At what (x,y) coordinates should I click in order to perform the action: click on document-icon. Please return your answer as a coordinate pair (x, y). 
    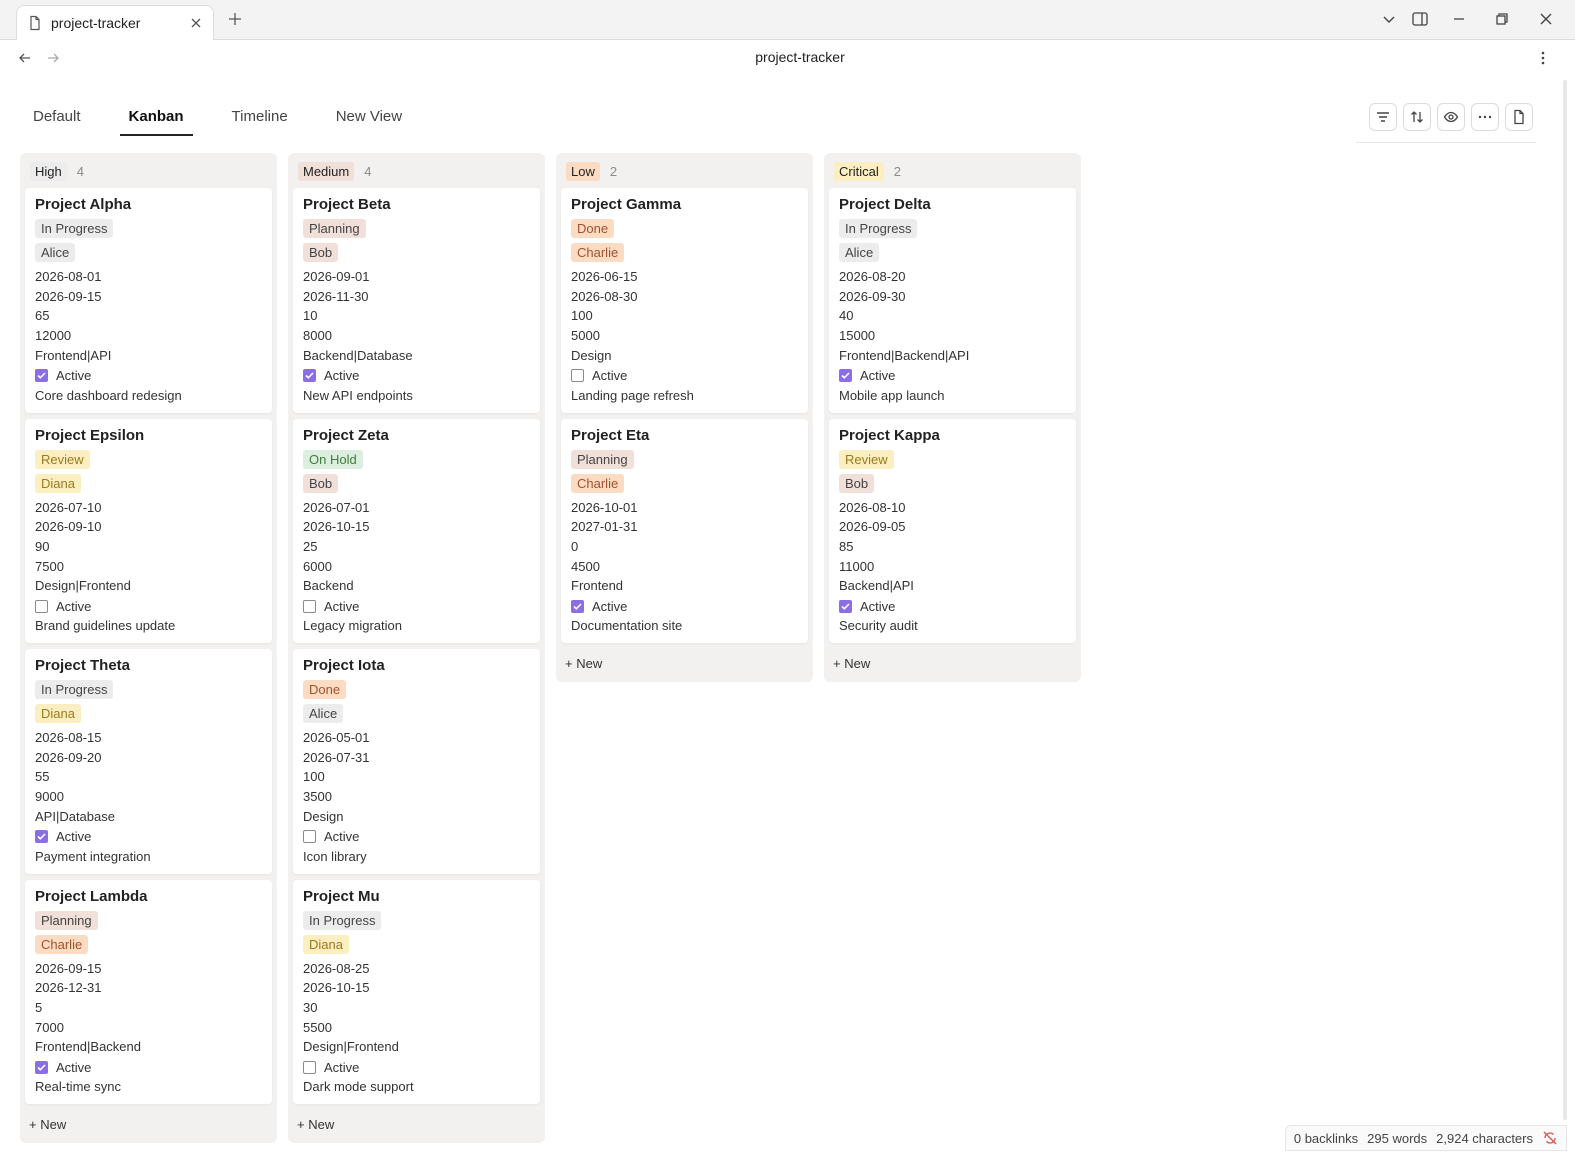
    Looking at the image, I should click on (1519, 117).